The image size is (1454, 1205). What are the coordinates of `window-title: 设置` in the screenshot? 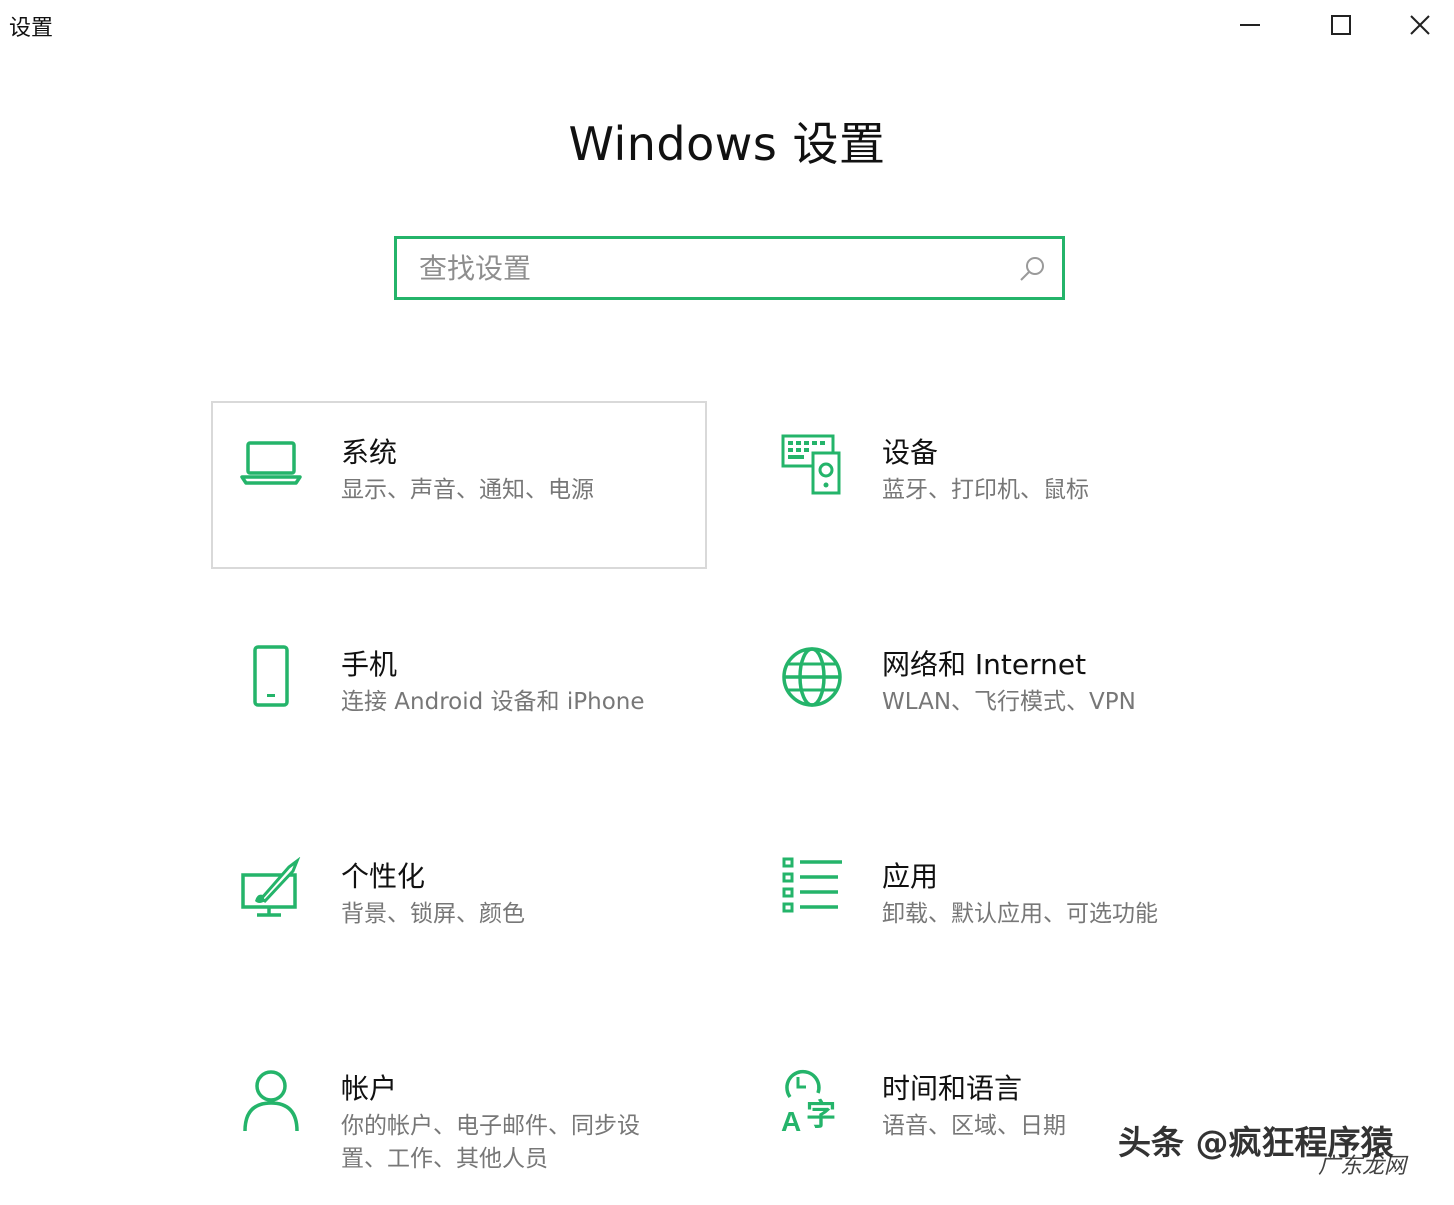 It's located at (31, 28).